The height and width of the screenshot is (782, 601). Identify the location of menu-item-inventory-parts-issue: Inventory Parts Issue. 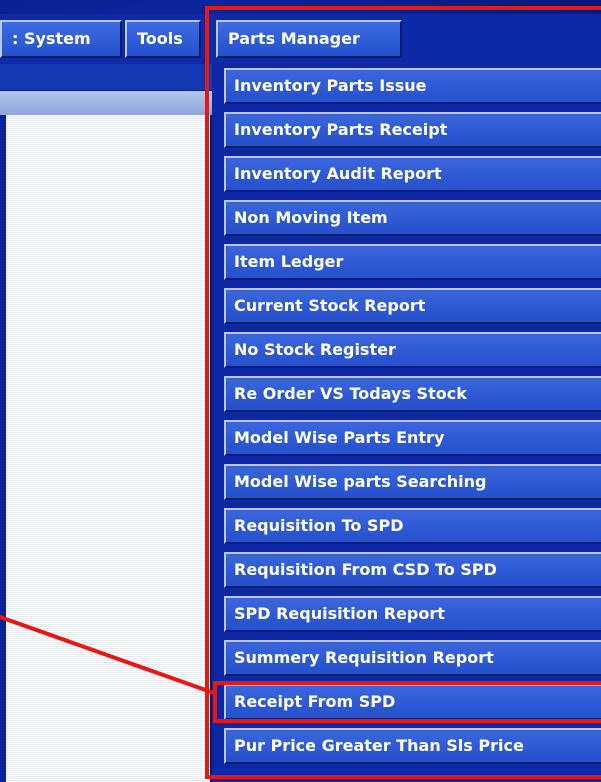
(412, 86).